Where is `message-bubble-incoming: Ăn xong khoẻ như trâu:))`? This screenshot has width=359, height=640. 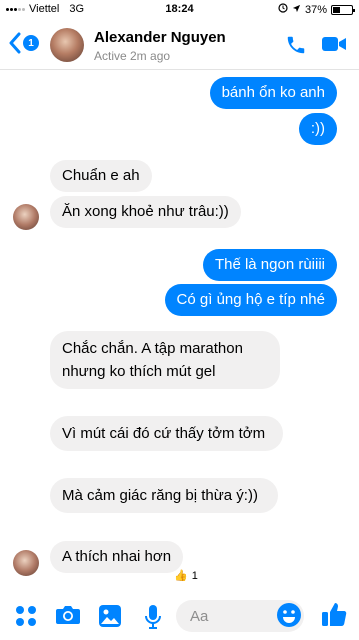 message-bubble-incoming: Ăn xong khoẻ như trâu:)) is located at coordinates (145, 212).